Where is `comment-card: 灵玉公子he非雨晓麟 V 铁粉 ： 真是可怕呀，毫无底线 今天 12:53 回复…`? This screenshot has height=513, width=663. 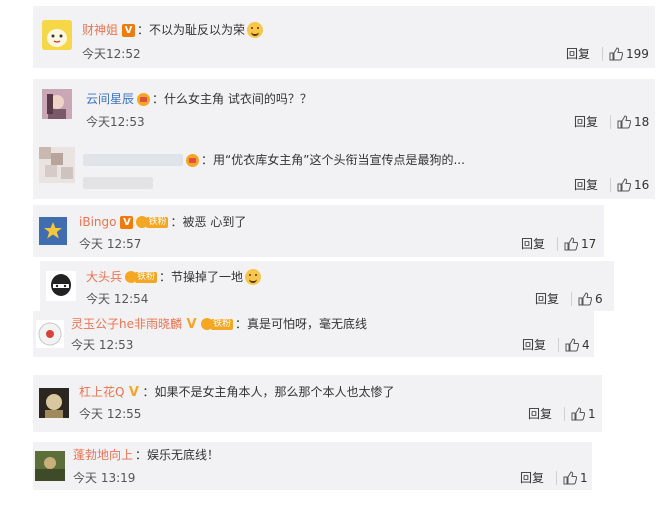 comment-card: 灵玉公子he非雨晓麟 V 铁粉 ： 真是可怕呀，毫无底线 今天 12:53 回复… is located at coordinates (313, 334).